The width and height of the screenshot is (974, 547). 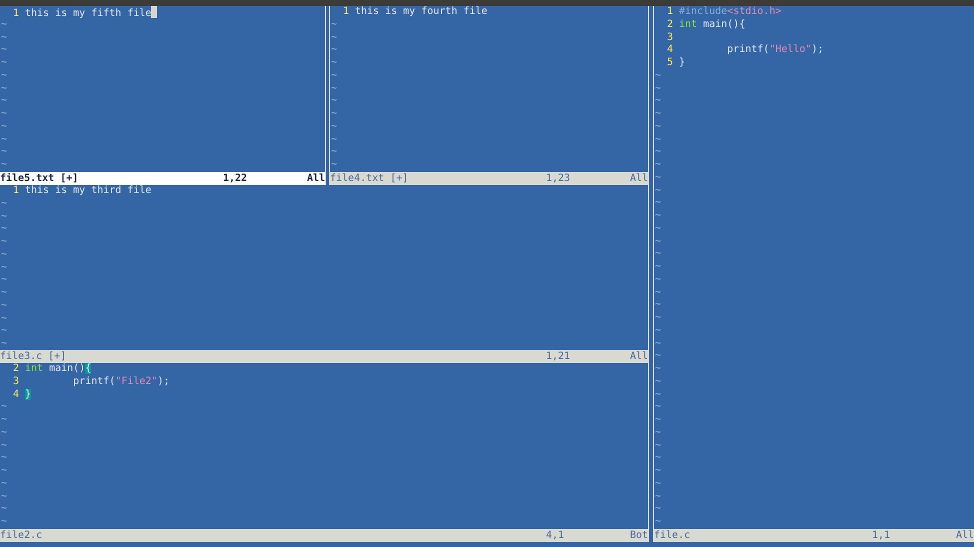 What do you see at coordinates (559, 178) in the screenshot?
I see `cursor-position: 1,23` at bounding box center [559, 178].